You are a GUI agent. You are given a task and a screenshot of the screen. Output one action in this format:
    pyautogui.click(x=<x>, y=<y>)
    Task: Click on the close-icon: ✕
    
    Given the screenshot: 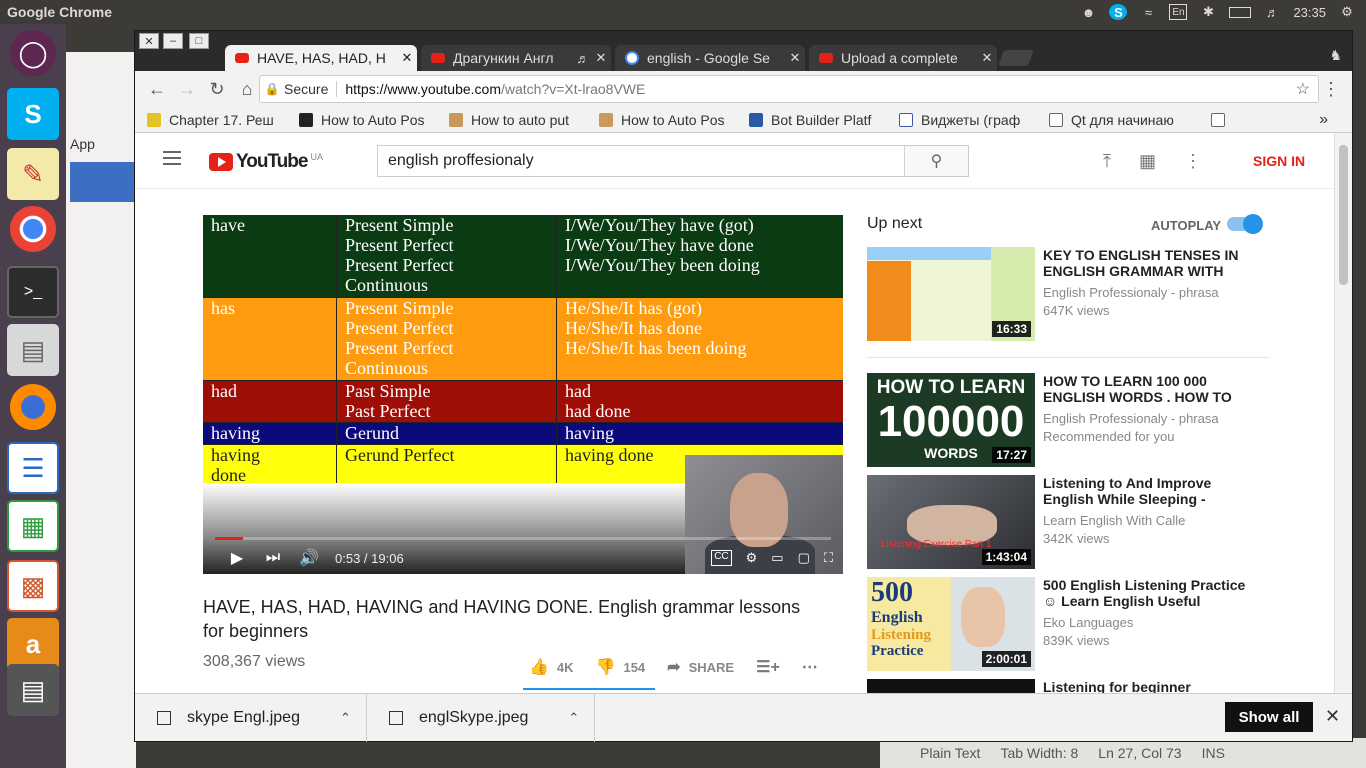 What is the action you would take?
    pyautogui.click(x=1332, y=716)
    